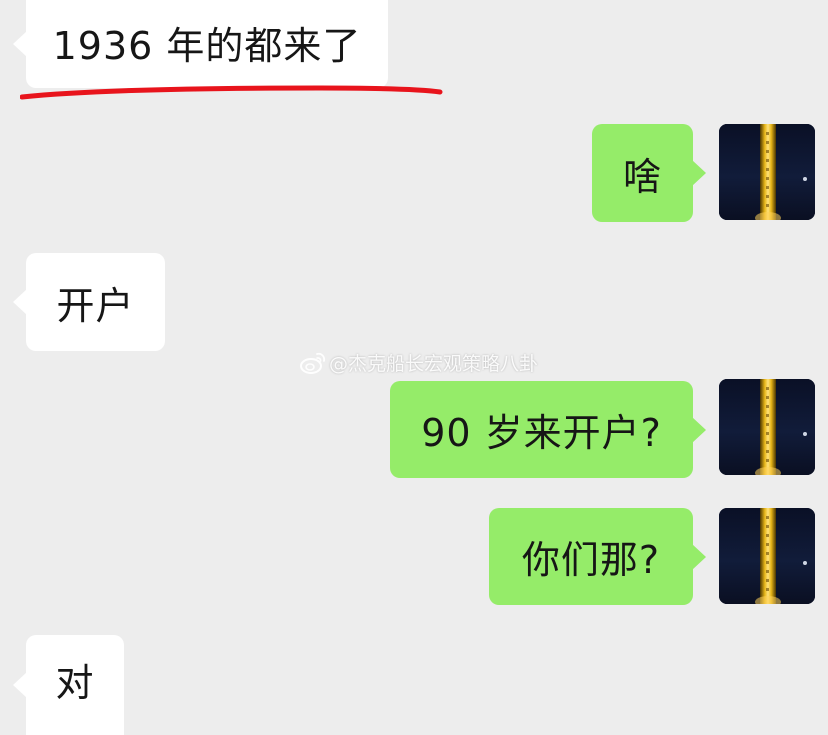  I want to click on message-text: 90 岁来开户?, so click(541, 433).